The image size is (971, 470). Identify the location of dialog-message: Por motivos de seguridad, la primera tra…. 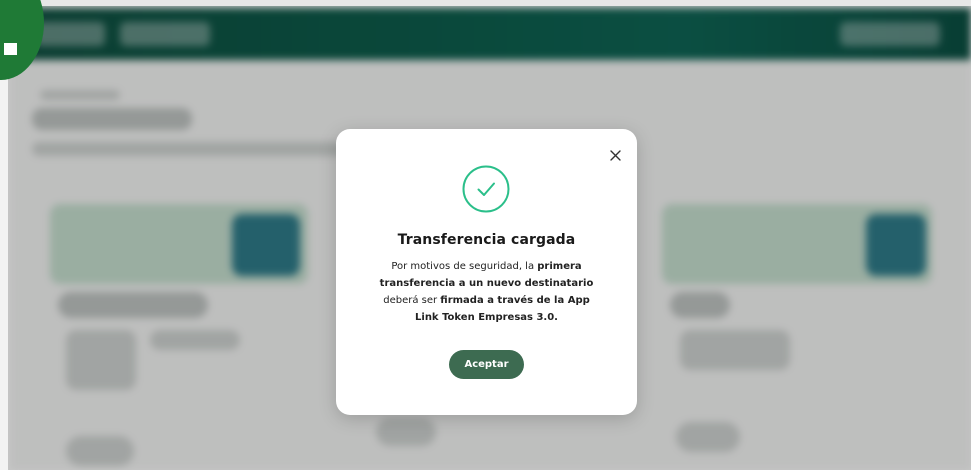
(486, 292).